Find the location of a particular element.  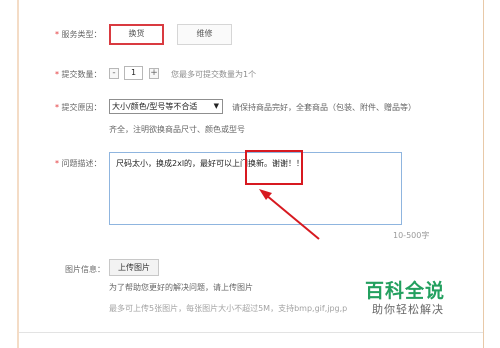

watermark-subtitle: 助你轻松解决 is located at coordinates (408, 309).